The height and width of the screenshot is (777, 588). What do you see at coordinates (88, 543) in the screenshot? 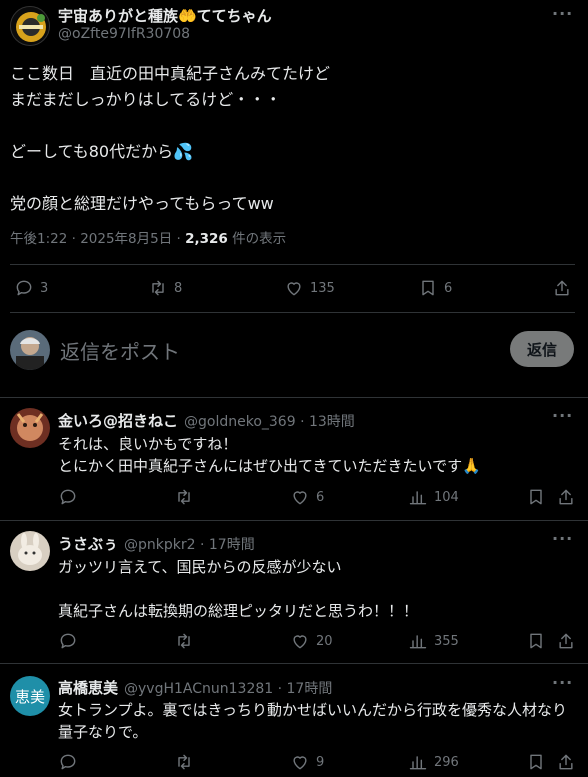
I see `reply-display-name: うさぶぅ` at bounding box center [88, 543].